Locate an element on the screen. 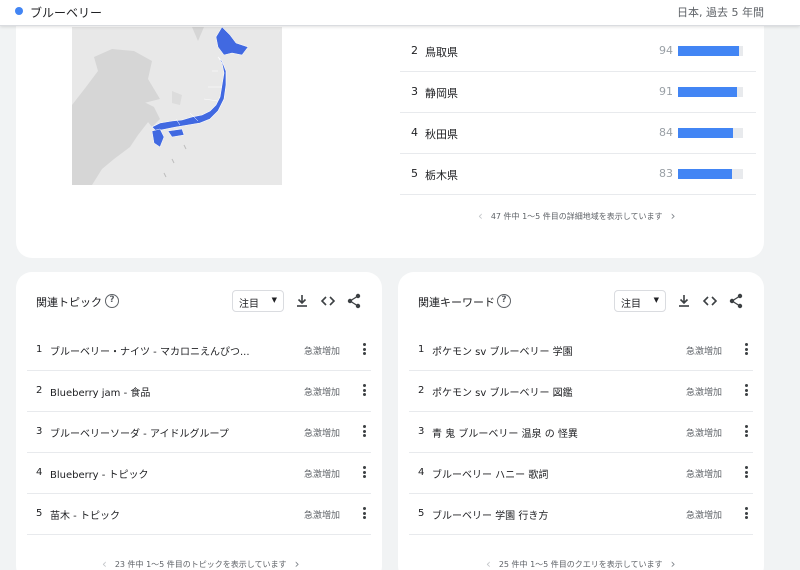 The image size is (800, 570). topic-label: 苗木 - トピック is located at coordinates (85, 514).